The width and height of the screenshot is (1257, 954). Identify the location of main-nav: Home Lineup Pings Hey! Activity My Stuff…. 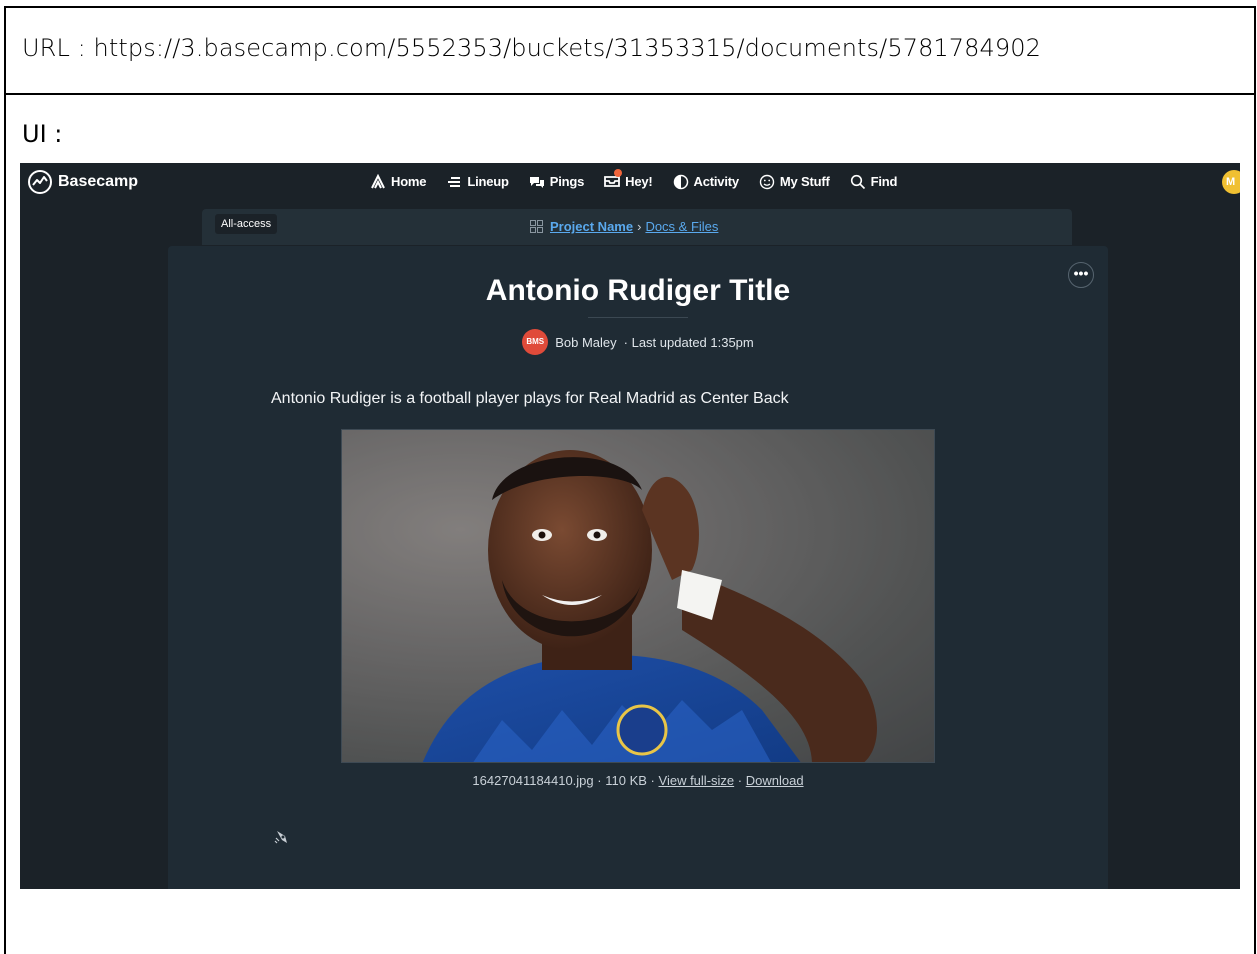
(634, 180).